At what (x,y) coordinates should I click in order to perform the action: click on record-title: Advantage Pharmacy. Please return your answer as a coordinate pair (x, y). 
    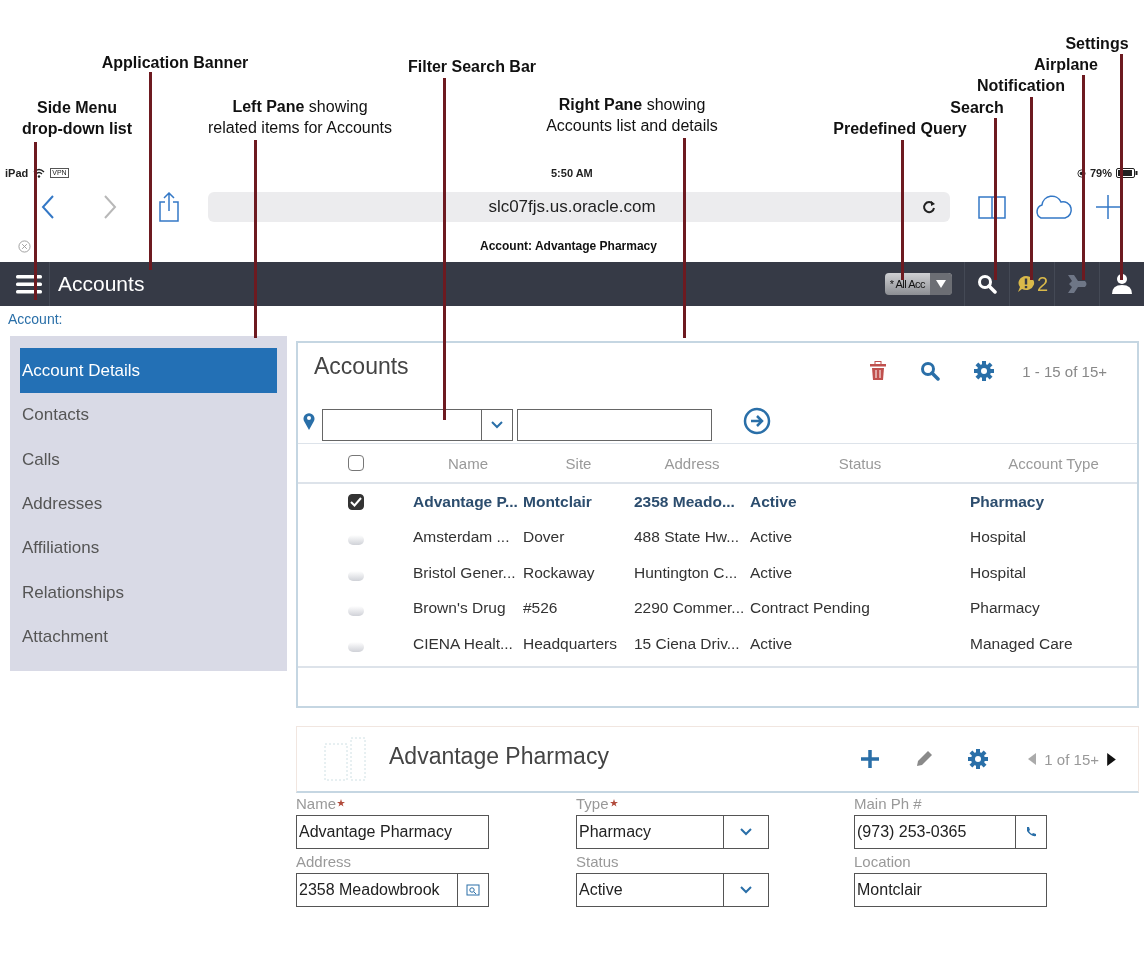
    Looking at the image, I should click on (499, 756).